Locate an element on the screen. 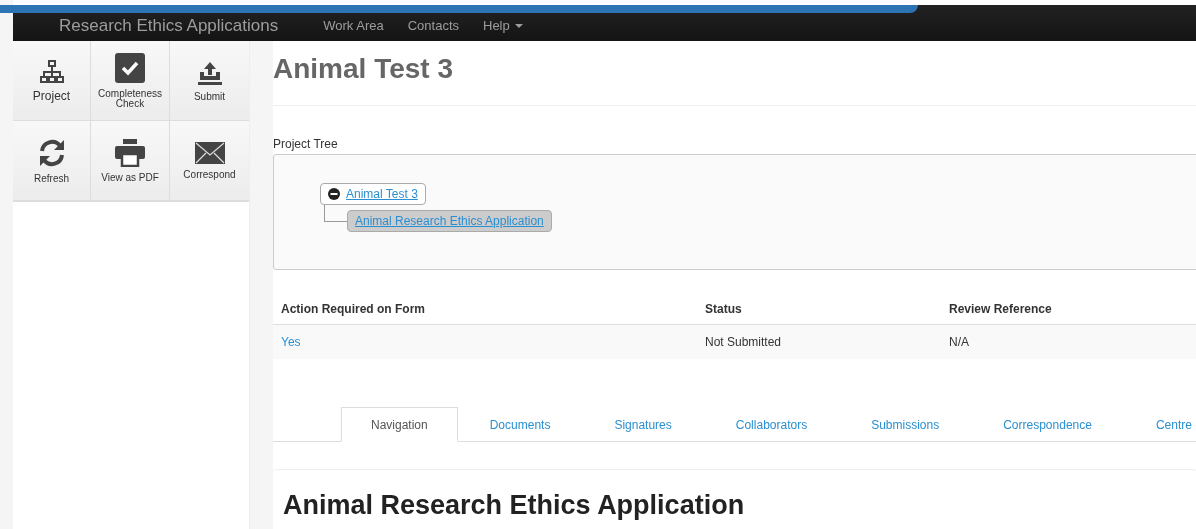 The height and width of the screenshot is (529, 1196). brand-title: Research Ethics Applications is located at coordinates (169, 25).